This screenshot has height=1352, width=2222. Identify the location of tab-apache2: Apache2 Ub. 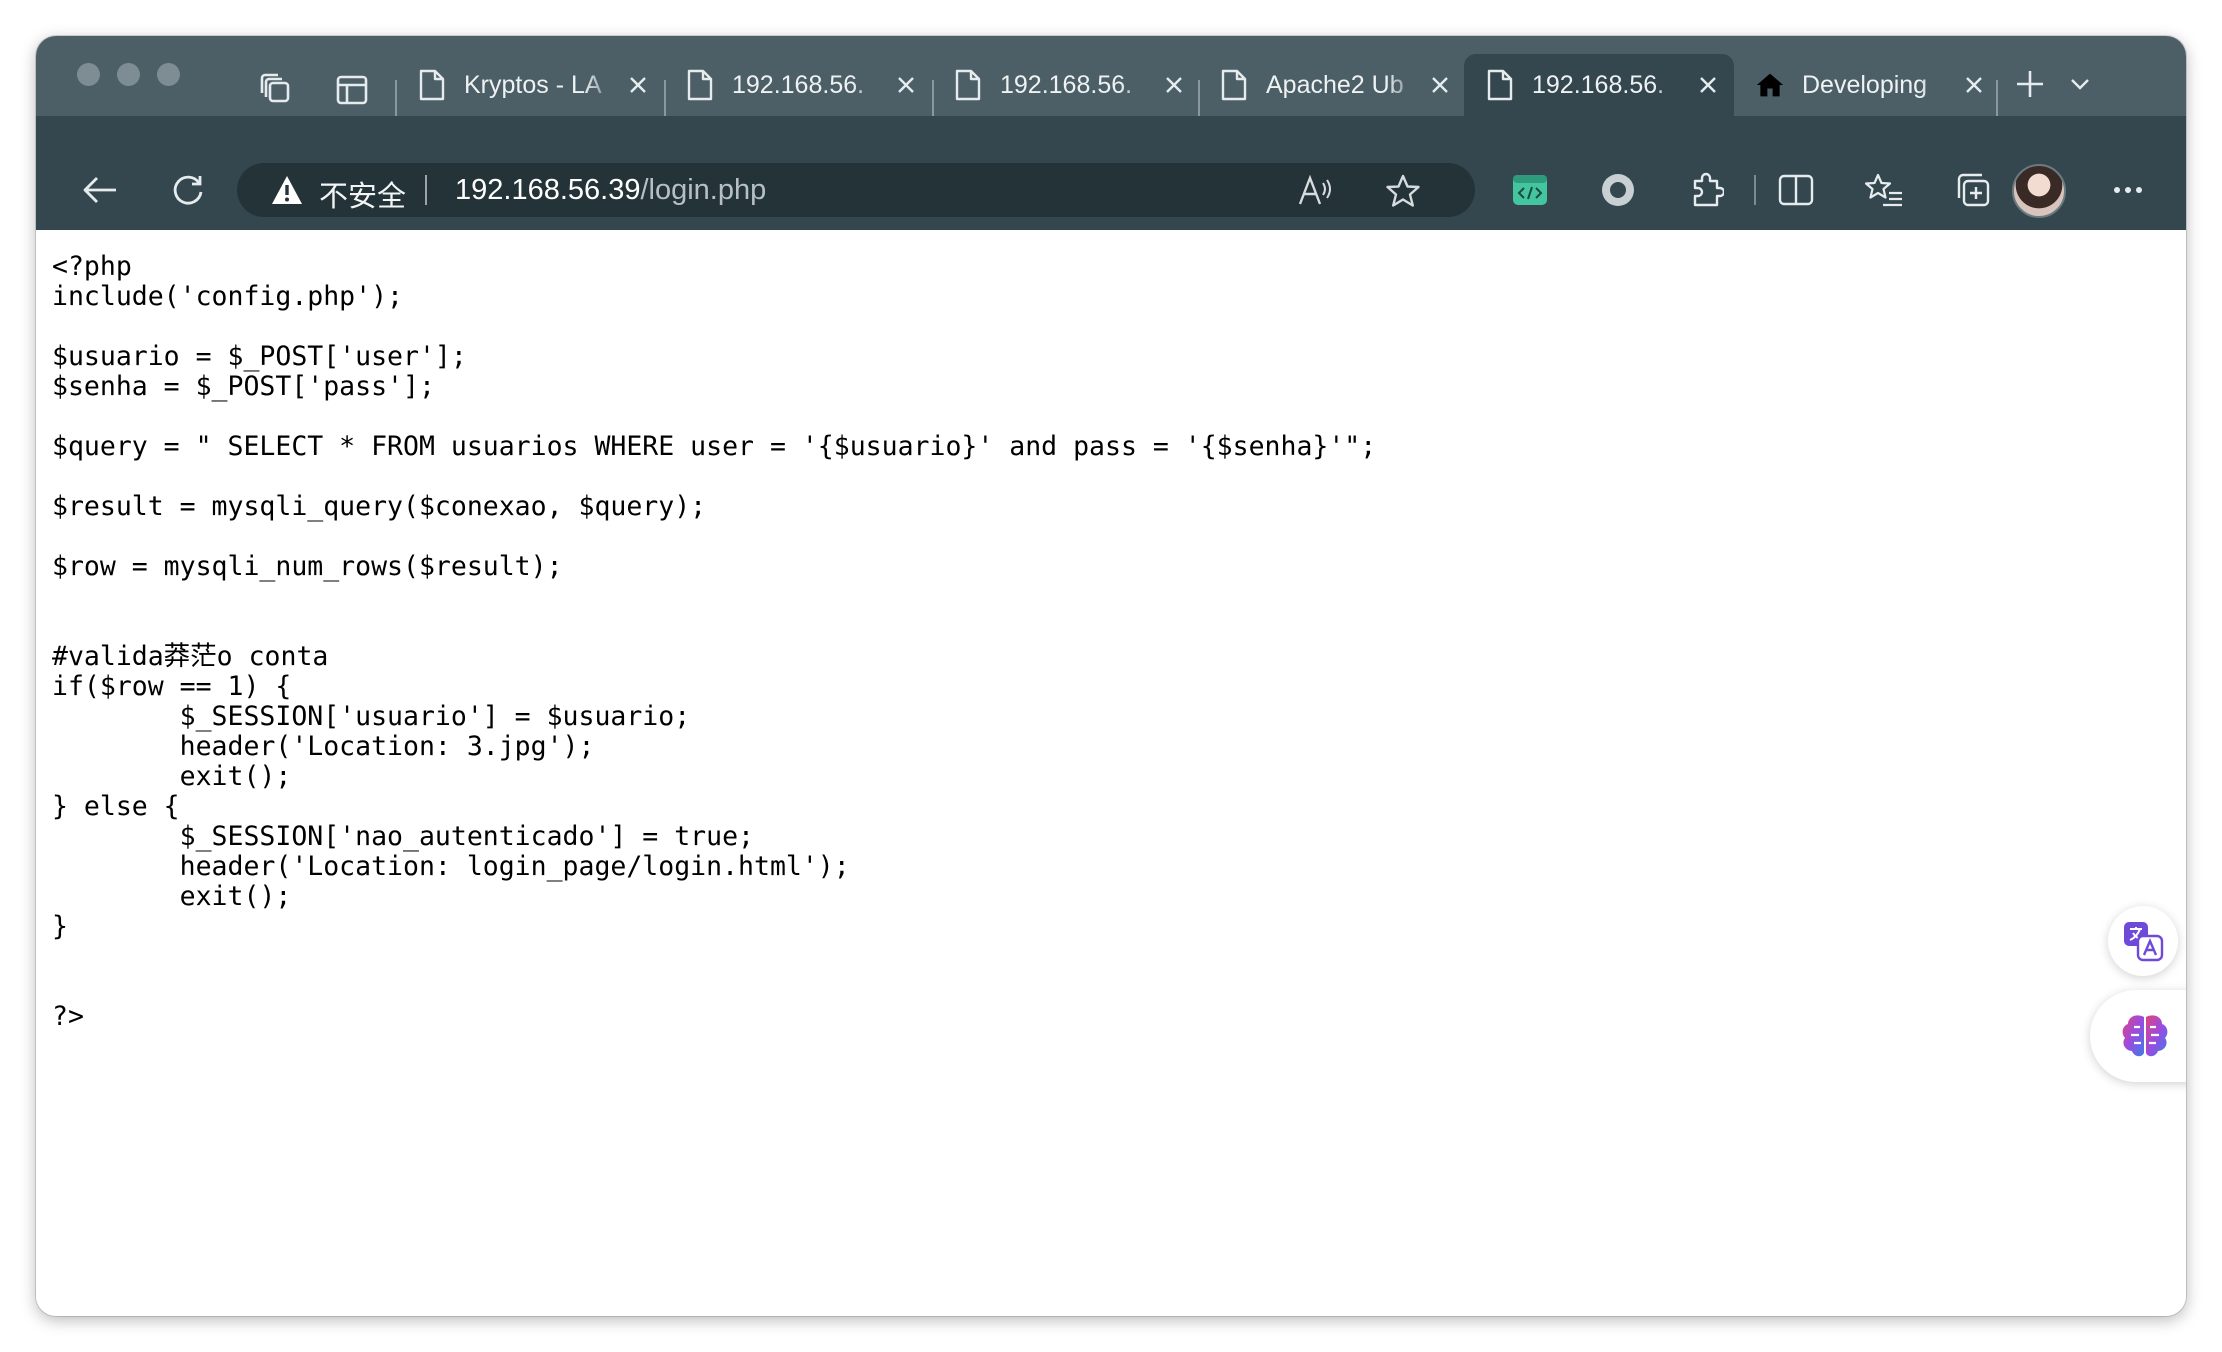
(1332, 85).